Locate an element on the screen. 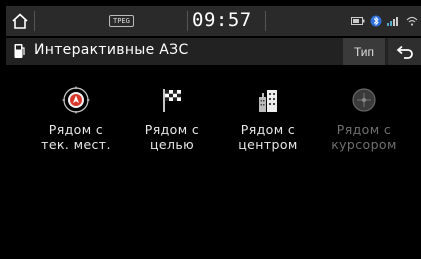  status-icons is located at coordinates (384, 21).